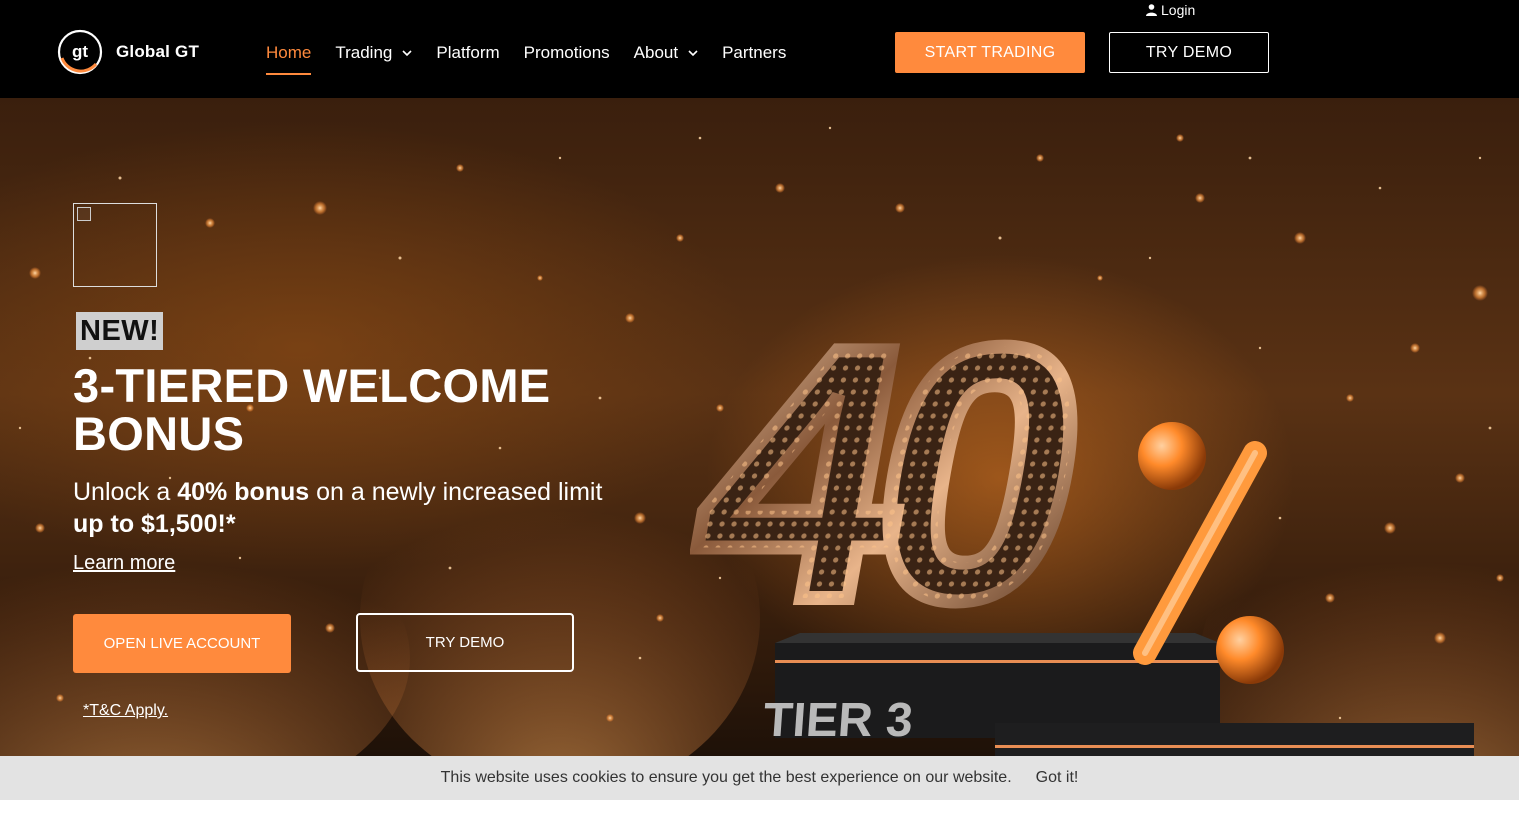 The height and width of the screenshot is (819, 1519). I want to click on new-badge: NEW!, so click(120, 331).